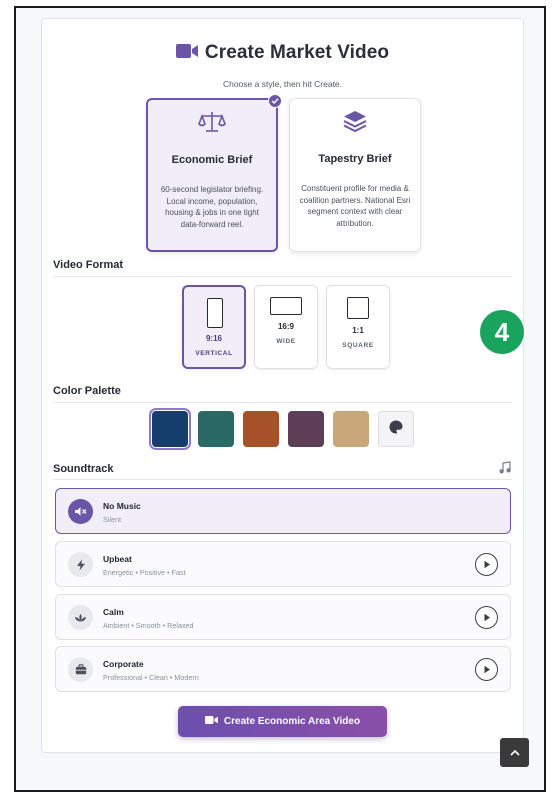  What do you see at coordinates (117, 559) in the screenshot?
I see `track-name: Upbeat` at bounding box center [117, 559].